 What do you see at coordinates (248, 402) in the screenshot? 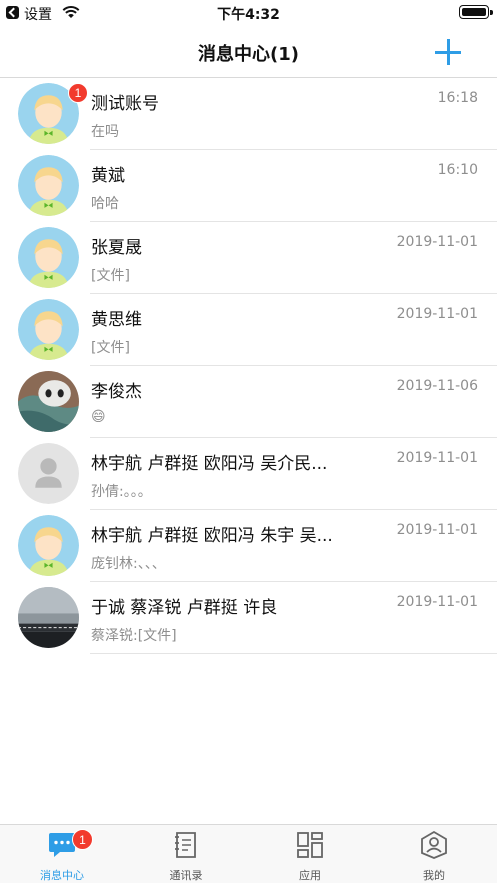
I see `conversation-row: 李俊杰 2019-11-06 😄` at bounding box center [248, 402].